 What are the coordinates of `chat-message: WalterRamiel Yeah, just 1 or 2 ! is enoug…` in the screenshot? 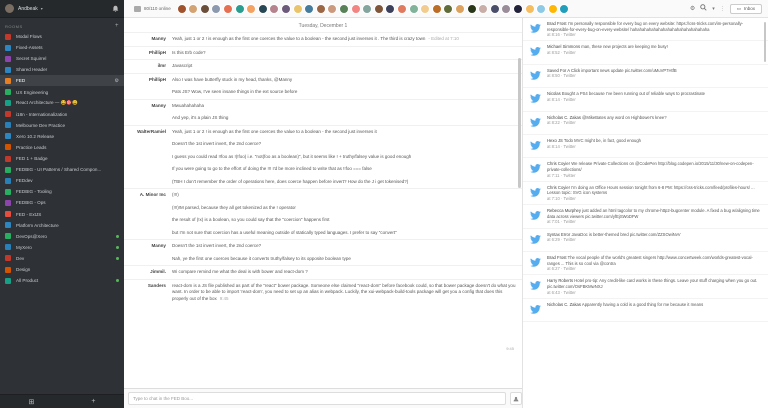 It's located at (323, 131).